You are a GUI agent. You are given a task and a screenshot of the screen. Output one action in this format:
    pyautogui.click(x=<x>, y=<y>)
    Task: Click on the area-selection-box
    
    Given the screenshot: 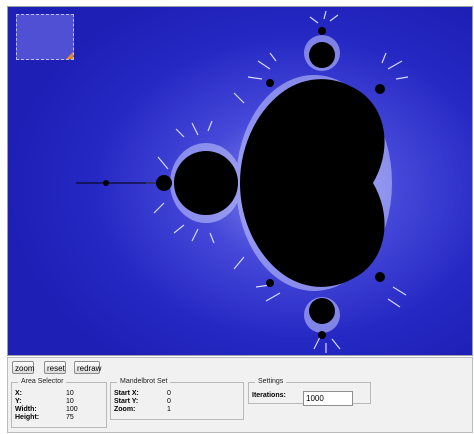 What is the action you would take?
    pyautogui.click(x=45, y=37)
    